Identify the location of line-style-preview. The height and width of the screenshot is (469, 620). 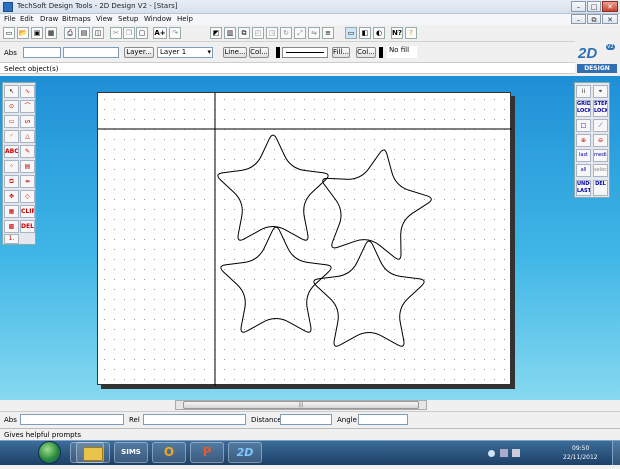
(305, 52).